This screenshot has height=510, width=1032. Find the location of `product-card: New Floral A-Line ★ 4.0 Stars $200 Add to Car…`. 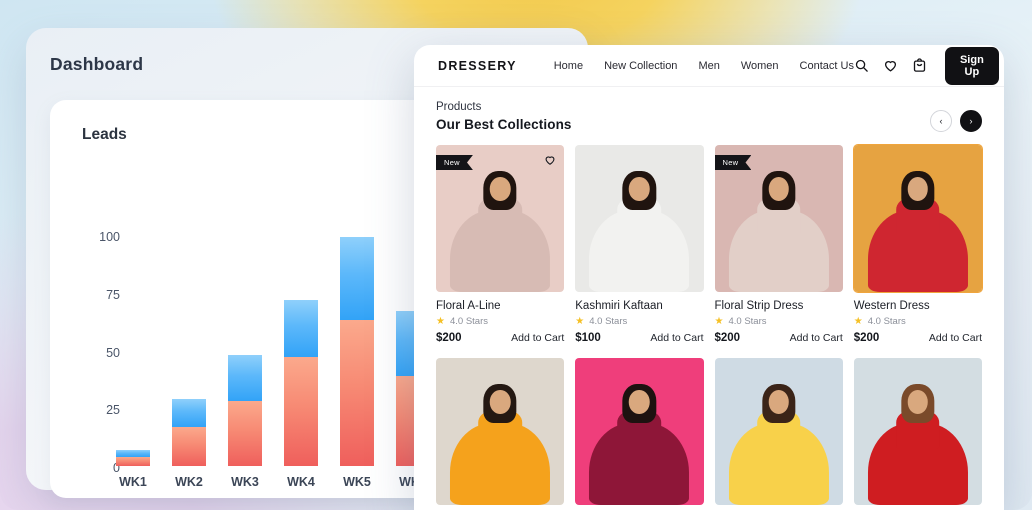

product-card: New Floral A-Line ★ 4.0 Stars $200 Add to Car… is located at coordinates (500, 244).